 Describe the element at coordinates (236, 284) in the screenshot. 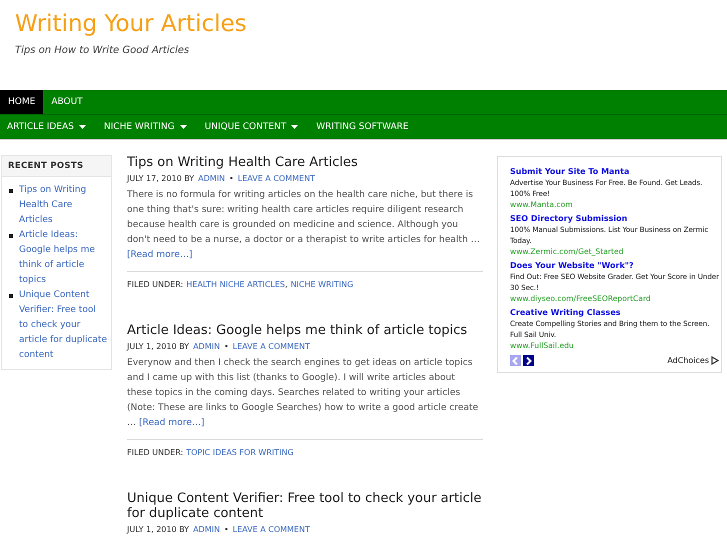

I see `category-link: HEALTH NICHE ARTICLES` at that location.